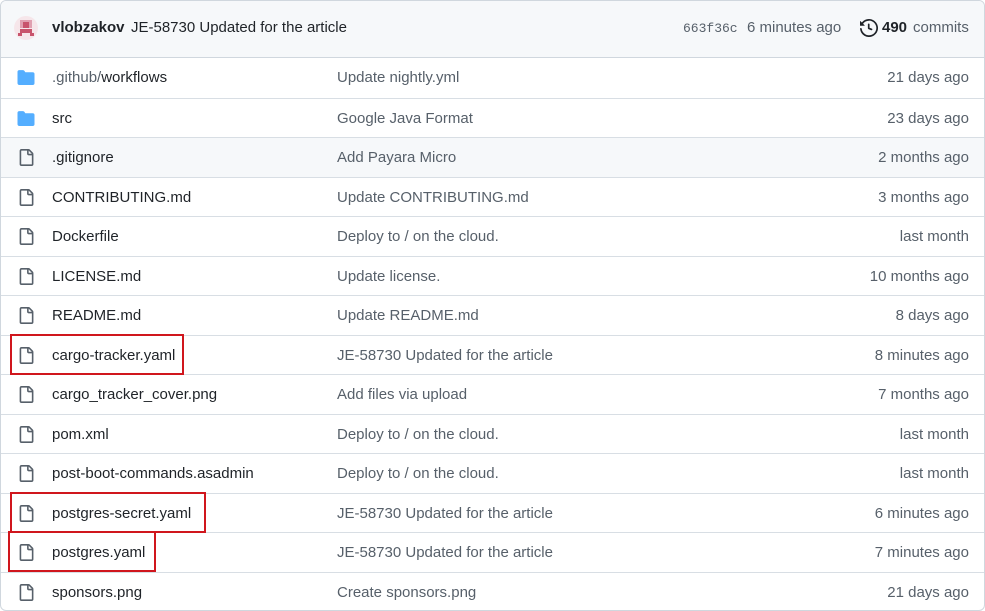 The width and height of the screenshot is (985, 611). I want to click on history-icon, so click(869, 28).